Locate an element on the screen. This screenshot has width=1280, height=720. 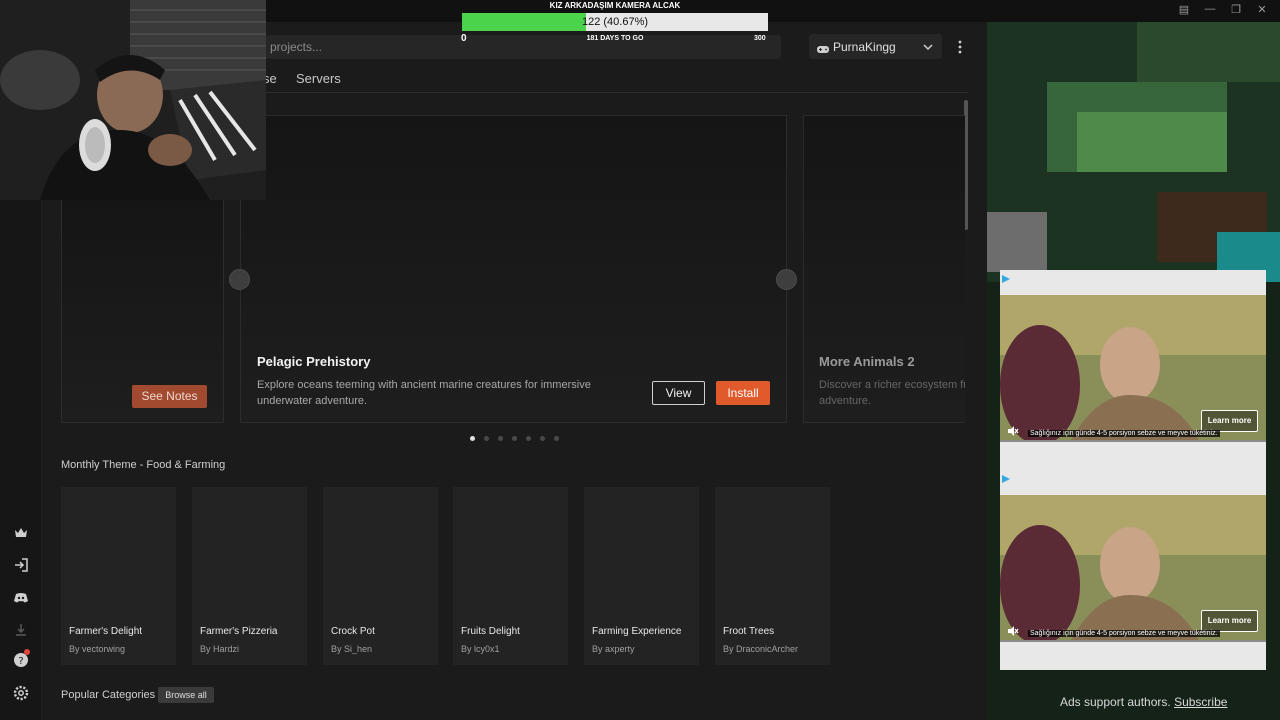
carousel-pagination is located at coordinates (514, 438).